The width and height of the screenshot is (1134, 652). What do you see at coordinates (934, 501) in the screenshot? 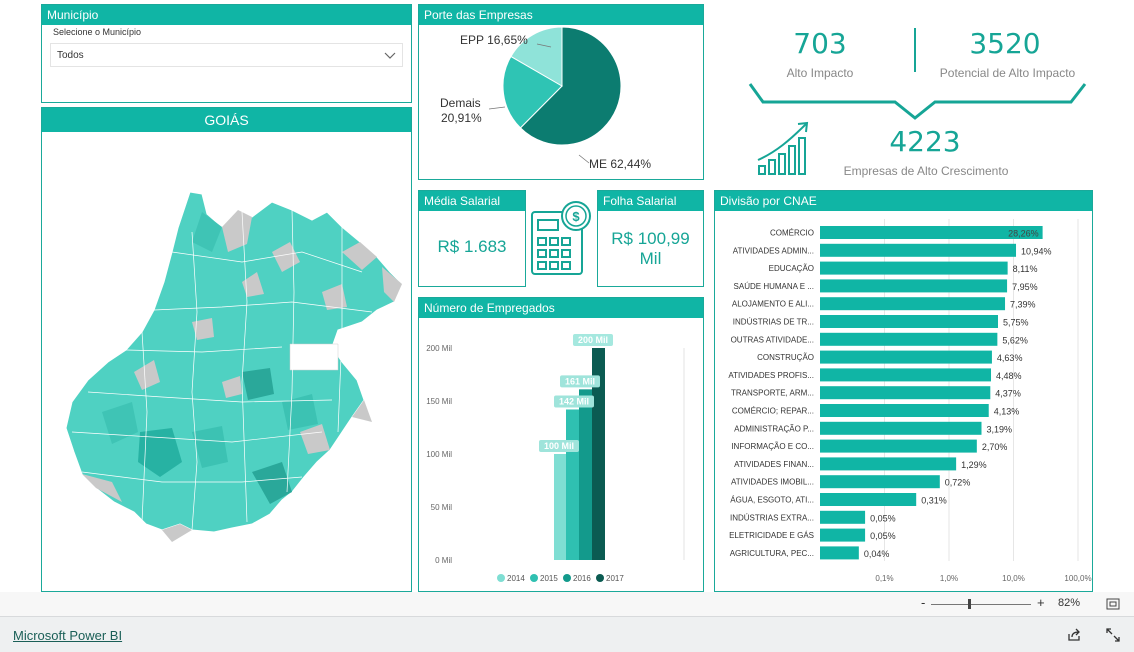
I see `cnae-value-label: 0,31%` at bounding box center [934, 501].